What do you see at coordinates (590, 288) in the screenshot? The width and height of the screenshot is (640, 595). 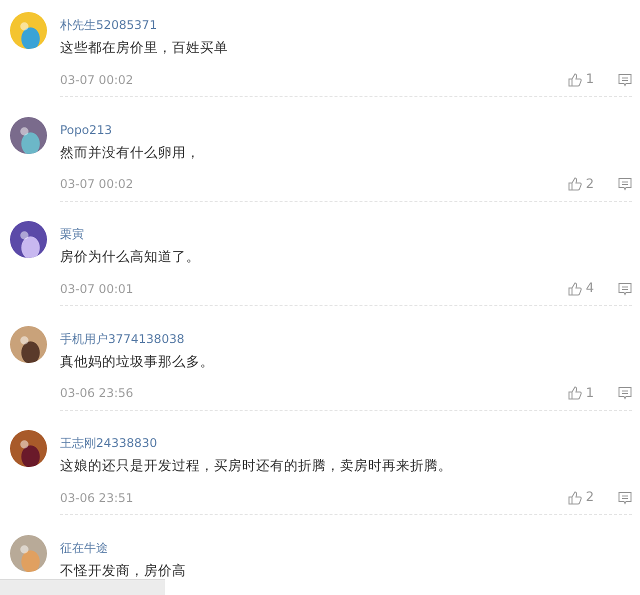 I see `like-count: 4` at bounding box center [590, 288].